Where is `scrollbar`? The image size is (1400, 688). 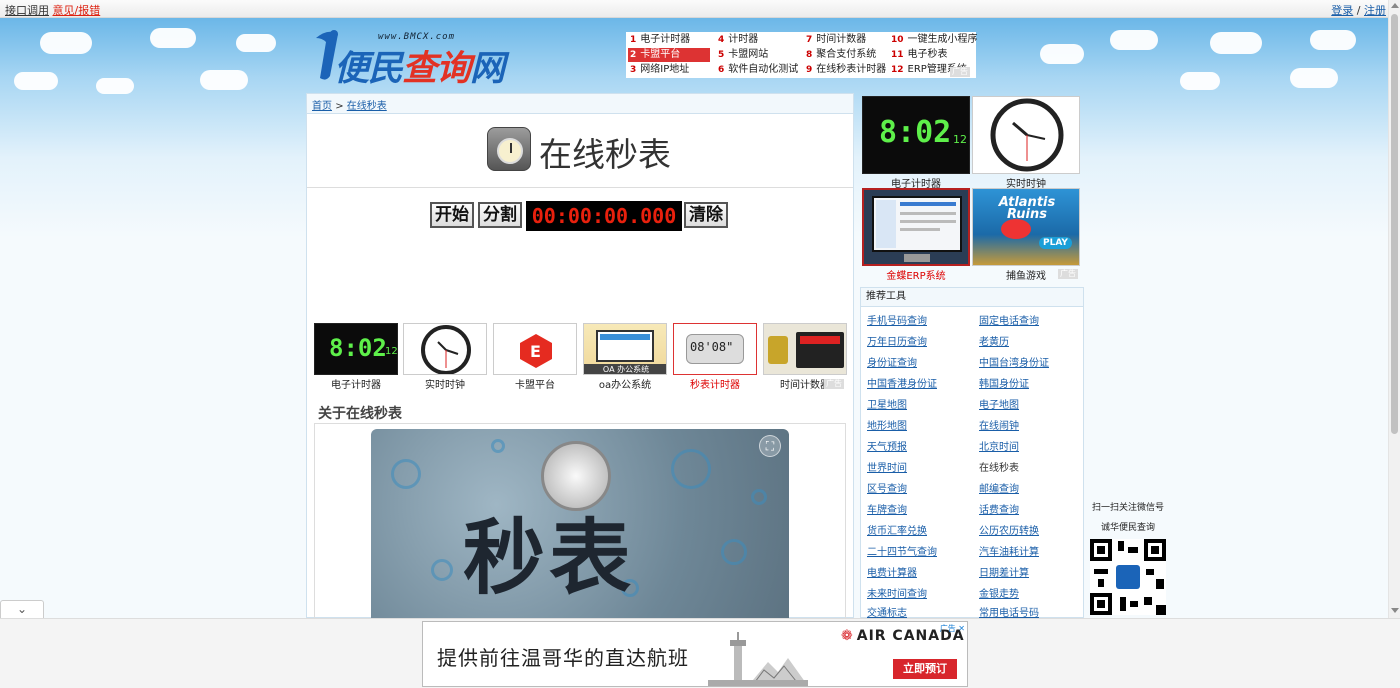 scrollbar is located at coordinates (1394, 309).